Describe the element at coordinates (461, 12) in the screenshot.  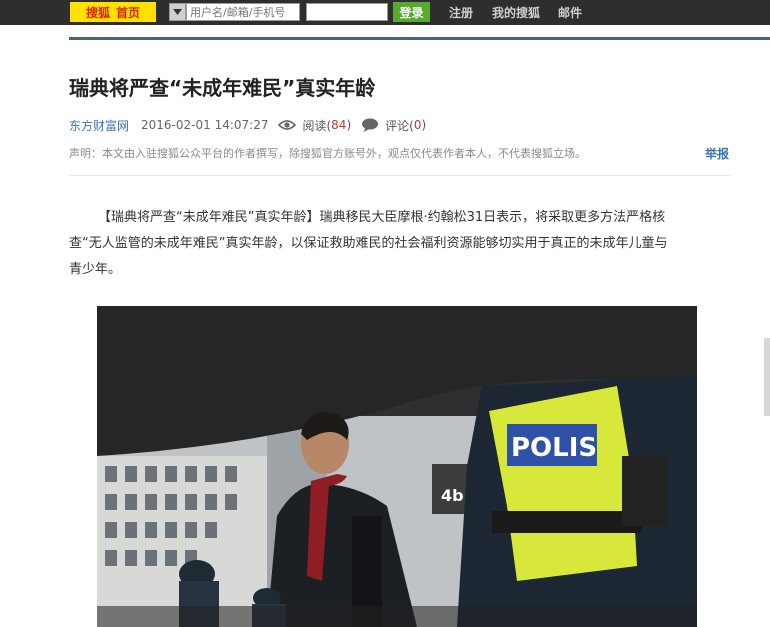
I see `register-link: 注册` at that location.